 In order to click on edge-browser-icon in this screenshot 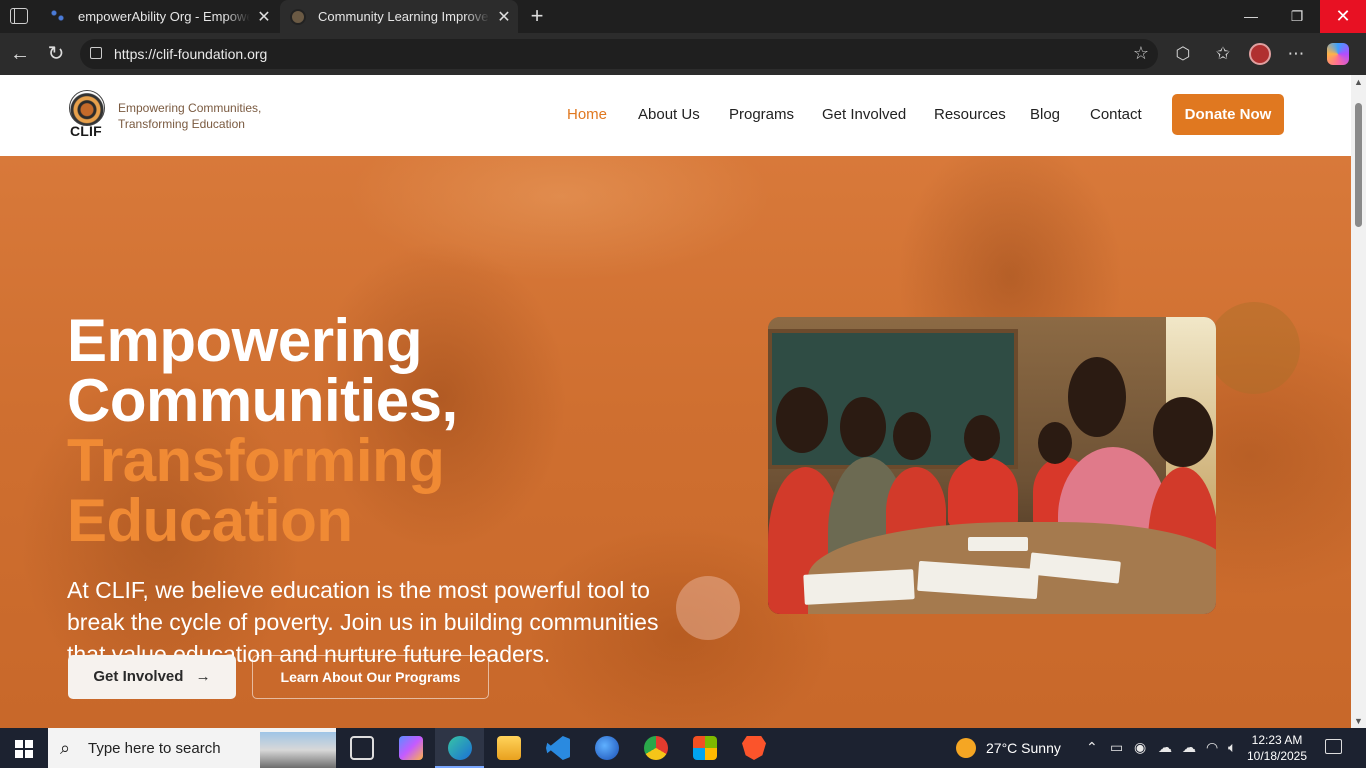, I will do `click(460, 748)`.